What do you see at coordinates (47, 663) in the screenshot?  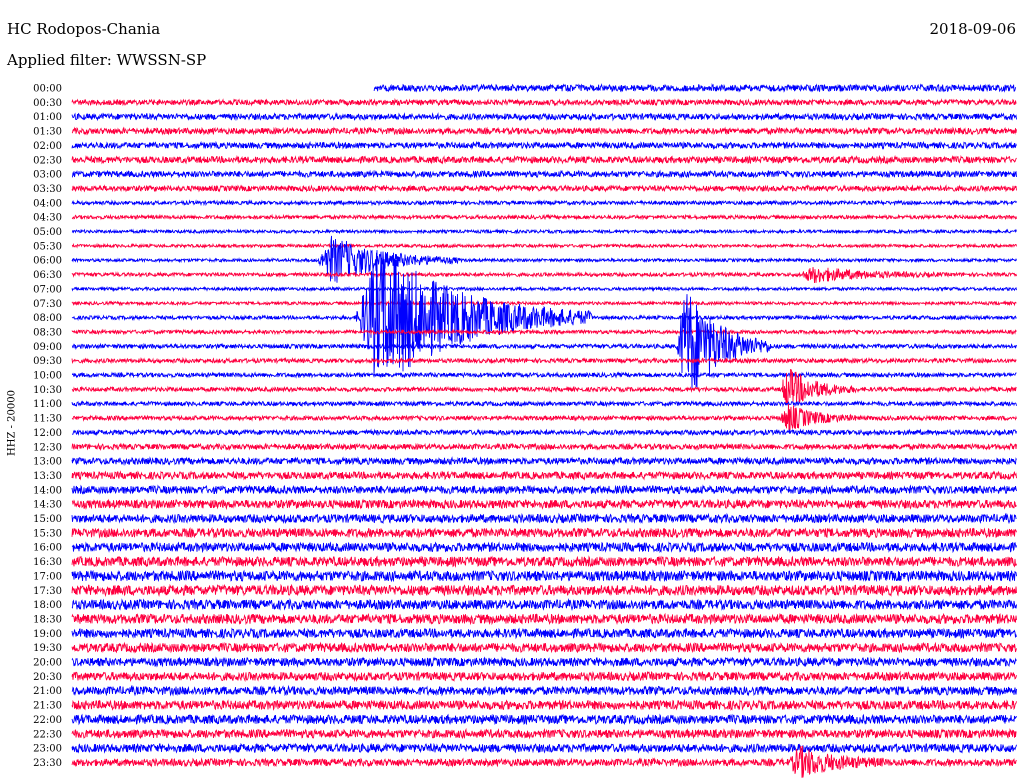 I see `time-tick-2000: 20:00` at bounding box center [47, 663].